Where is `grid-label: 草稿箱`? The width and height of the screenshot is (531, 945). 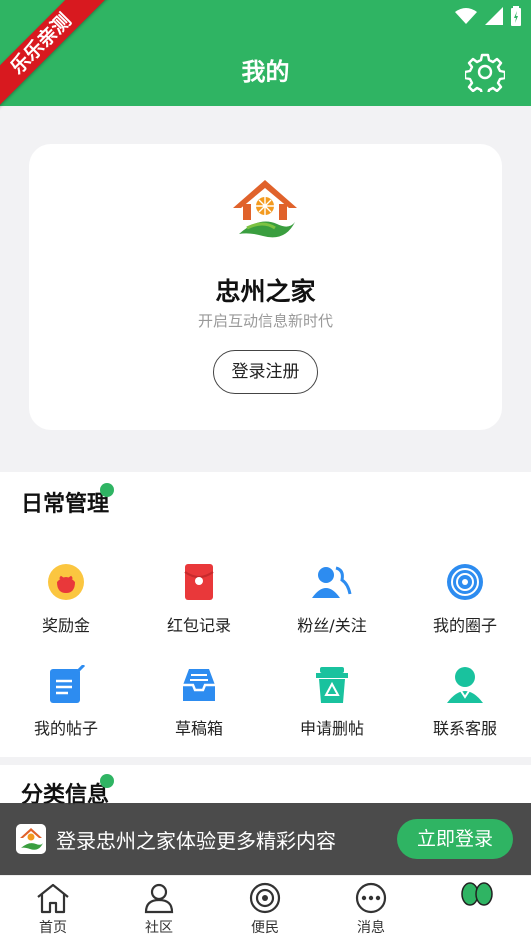
grid-label: 草稿箱 is located at coordinates (198, 728).